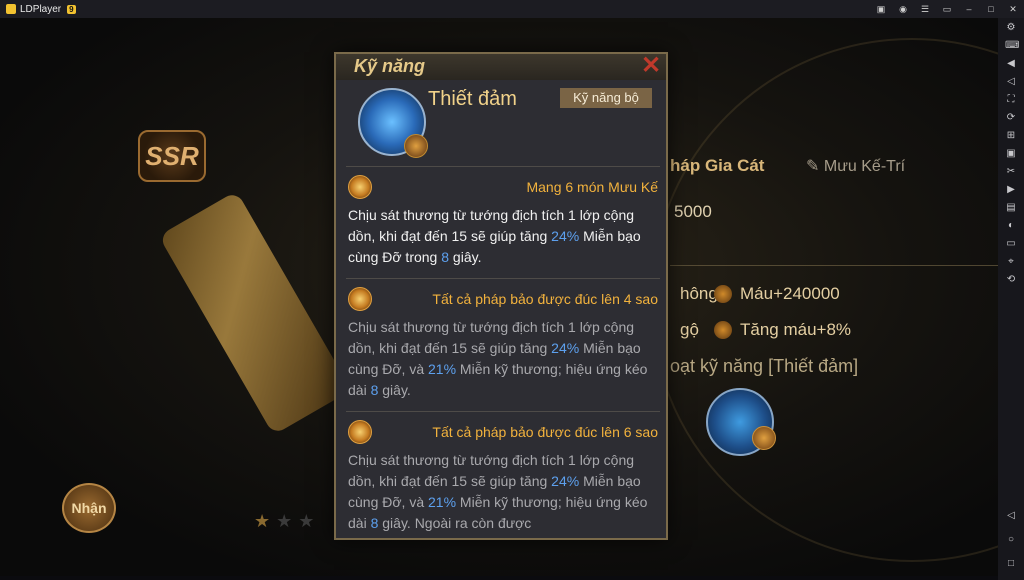  I want to click on emulator-titlebar: LDPlayer 9 ▣ ◉ ☰ ▭ – □ ✕, so click(512, 9).